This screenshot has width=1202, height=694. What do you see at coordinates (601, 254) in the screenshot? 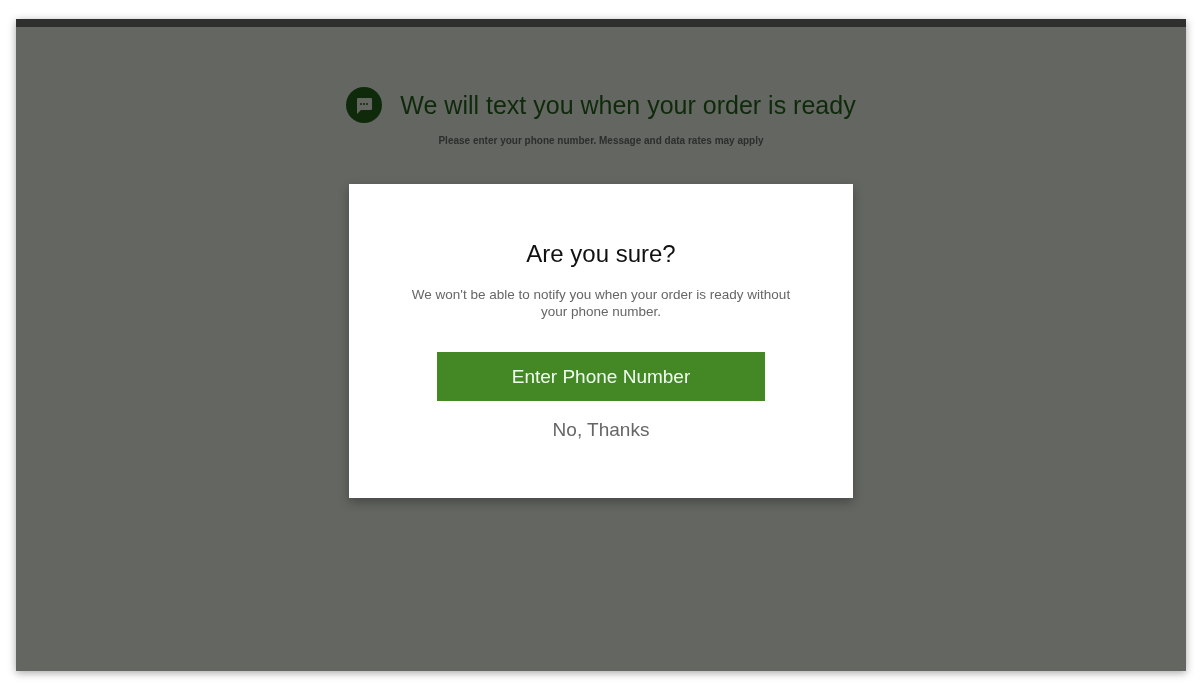
I see `dialog-title: Are you sure?` at bounding box center [601, 254].